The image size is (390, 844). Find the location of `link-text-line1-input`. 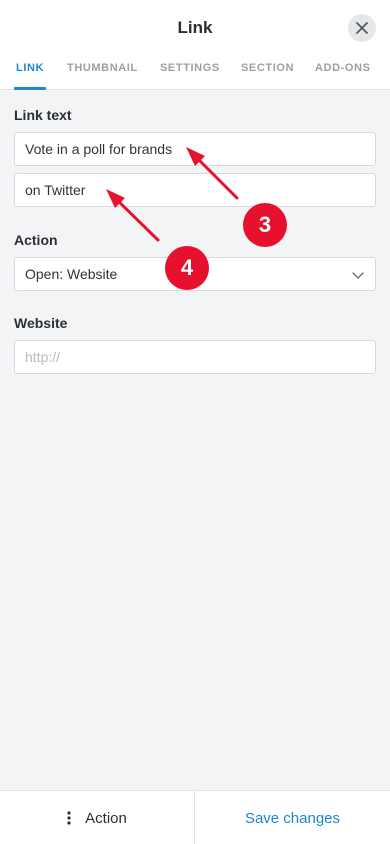

link-text-line1-input is located at coordinates (195, 149).